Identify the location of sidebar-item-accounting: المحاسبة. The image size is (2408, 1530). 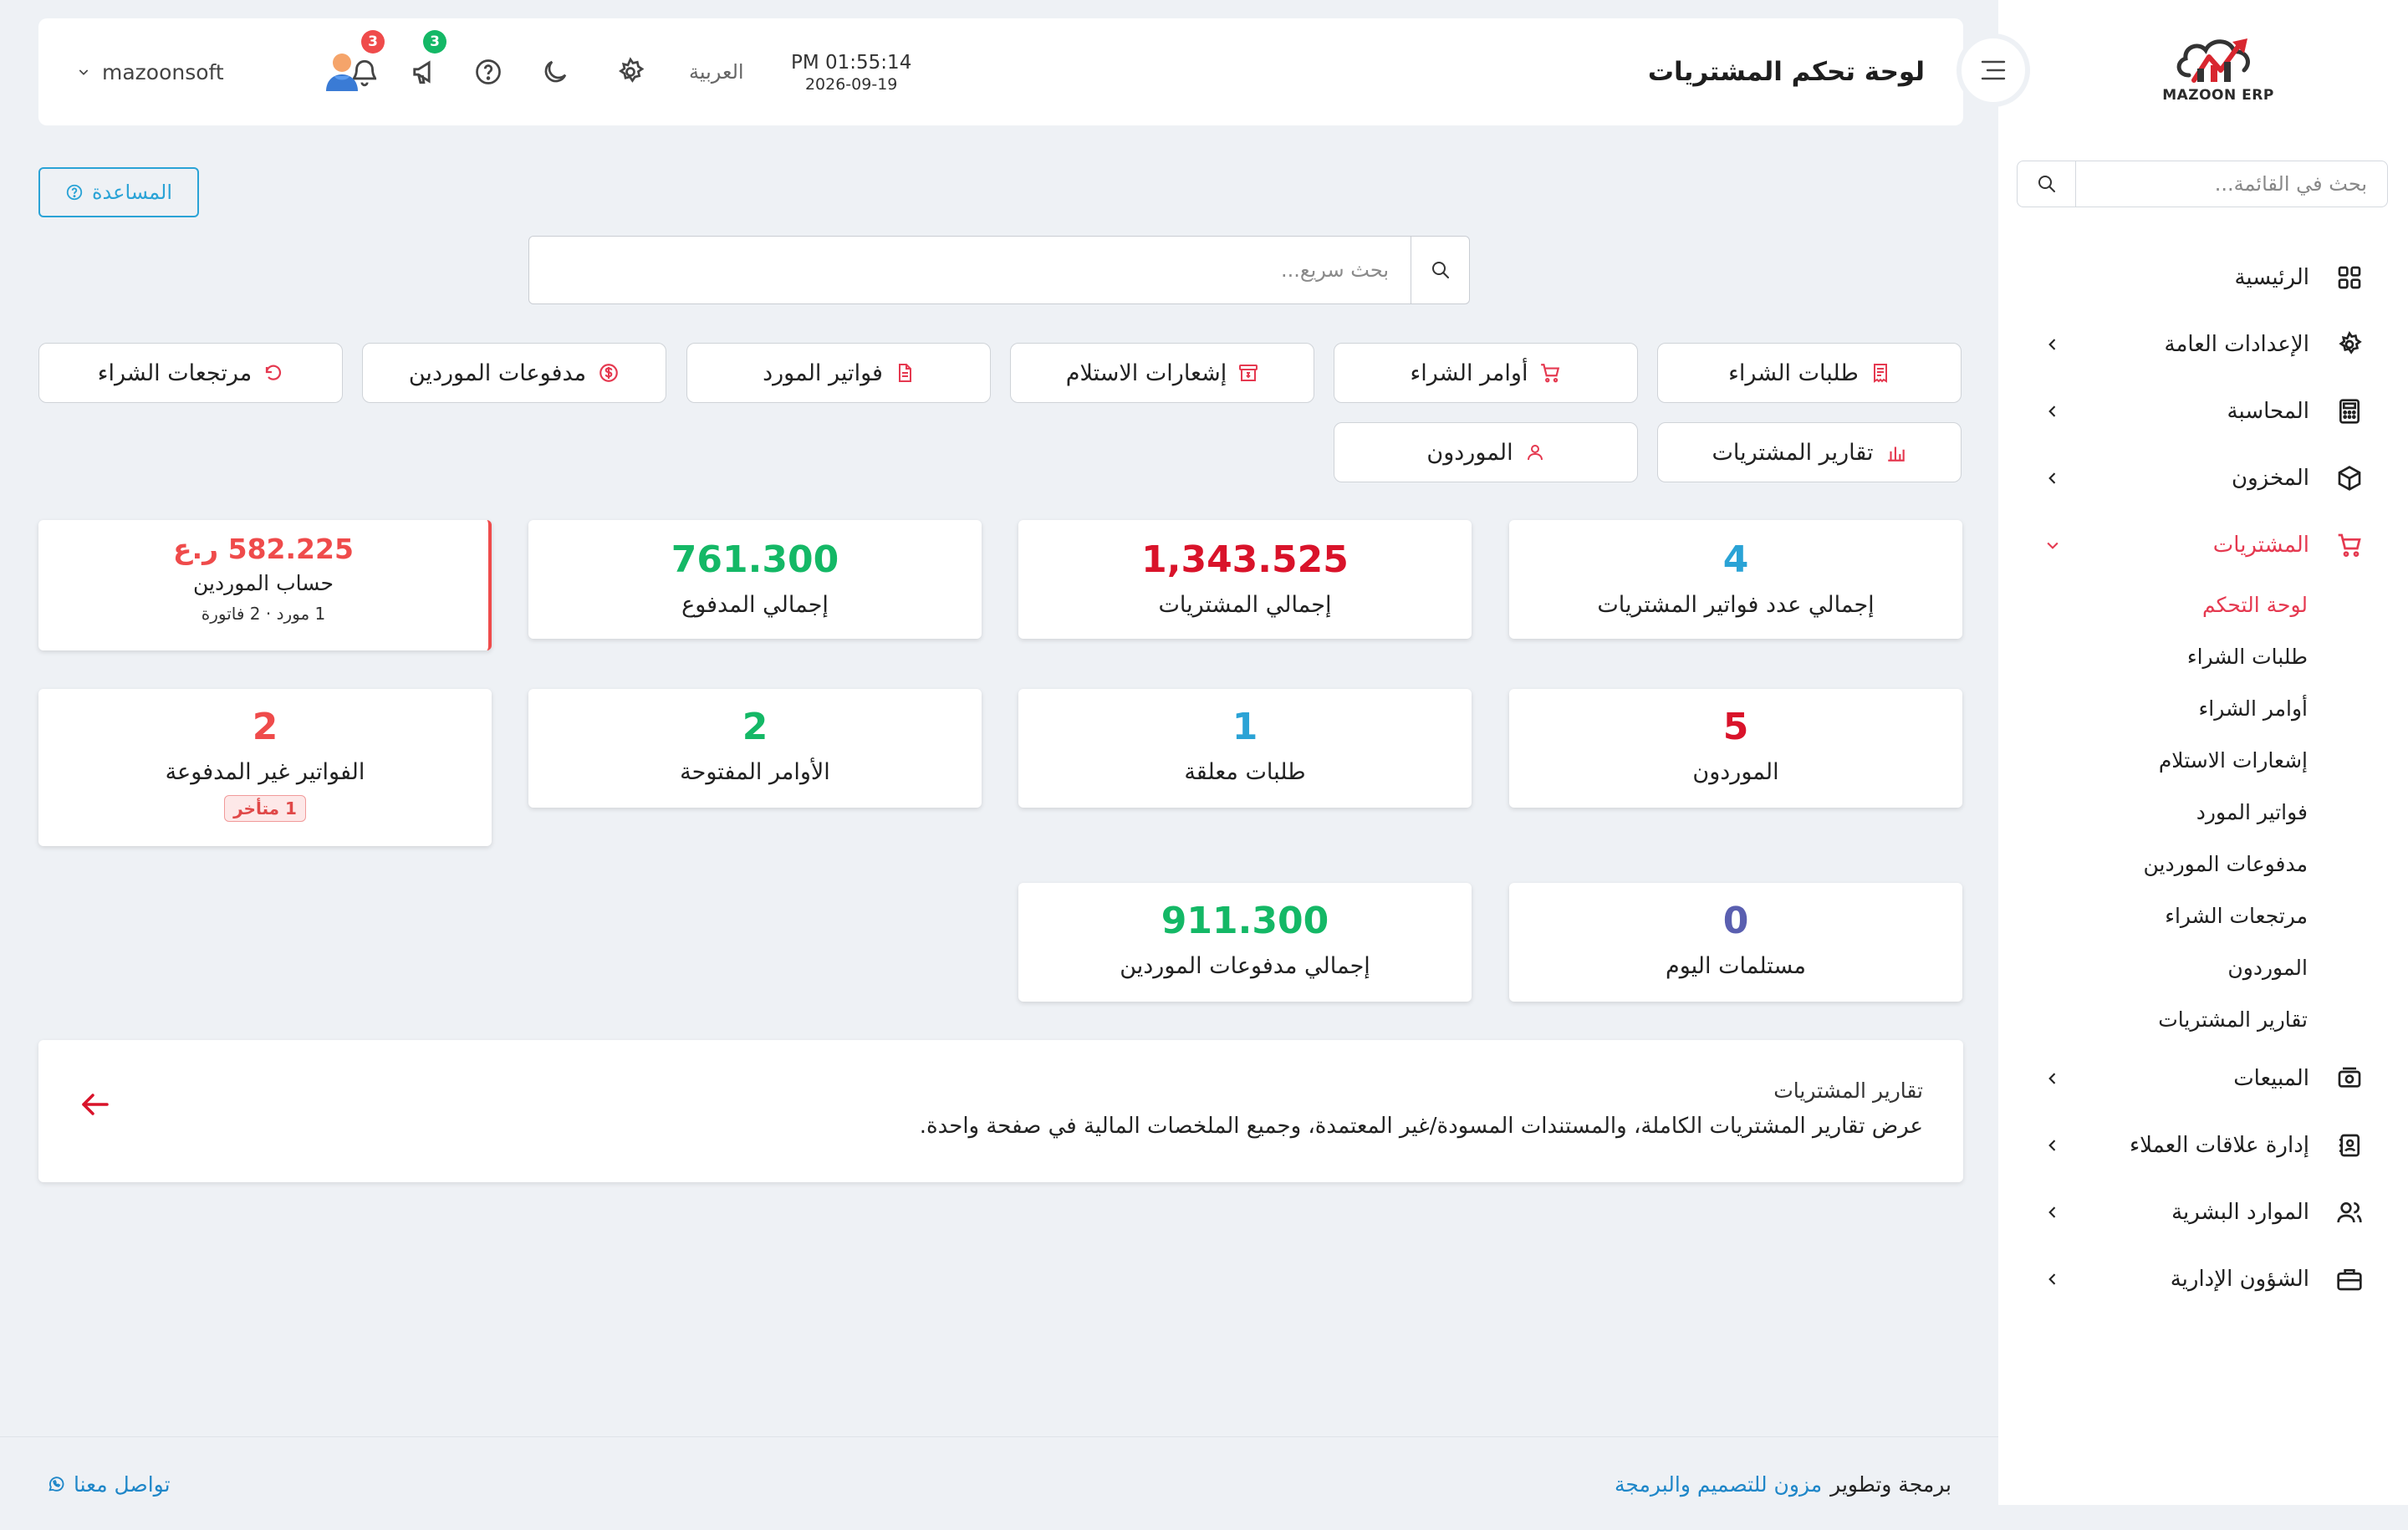
(2203, 411).